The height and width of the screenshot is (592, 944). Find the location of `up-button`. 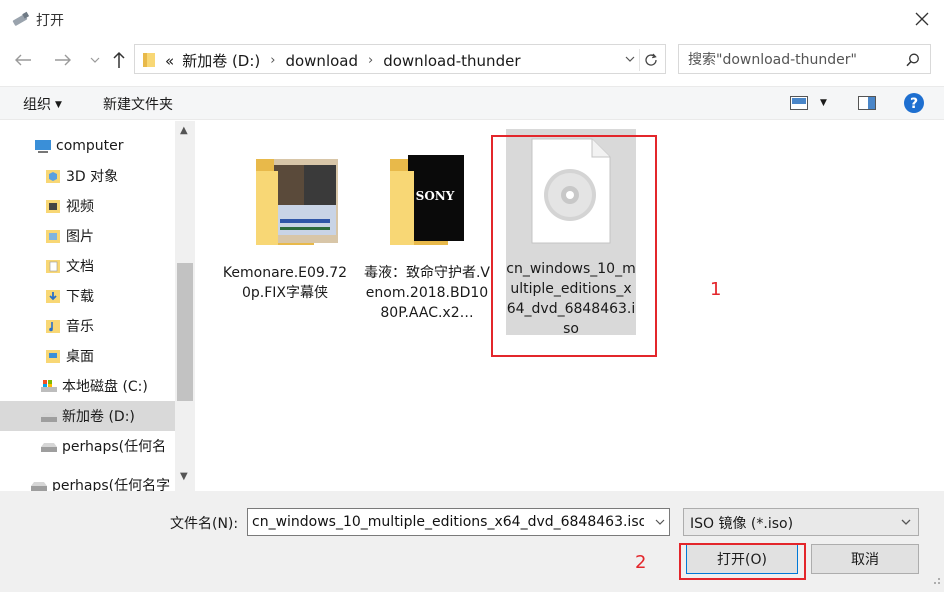

up-button is located at coordinates (119, 60).